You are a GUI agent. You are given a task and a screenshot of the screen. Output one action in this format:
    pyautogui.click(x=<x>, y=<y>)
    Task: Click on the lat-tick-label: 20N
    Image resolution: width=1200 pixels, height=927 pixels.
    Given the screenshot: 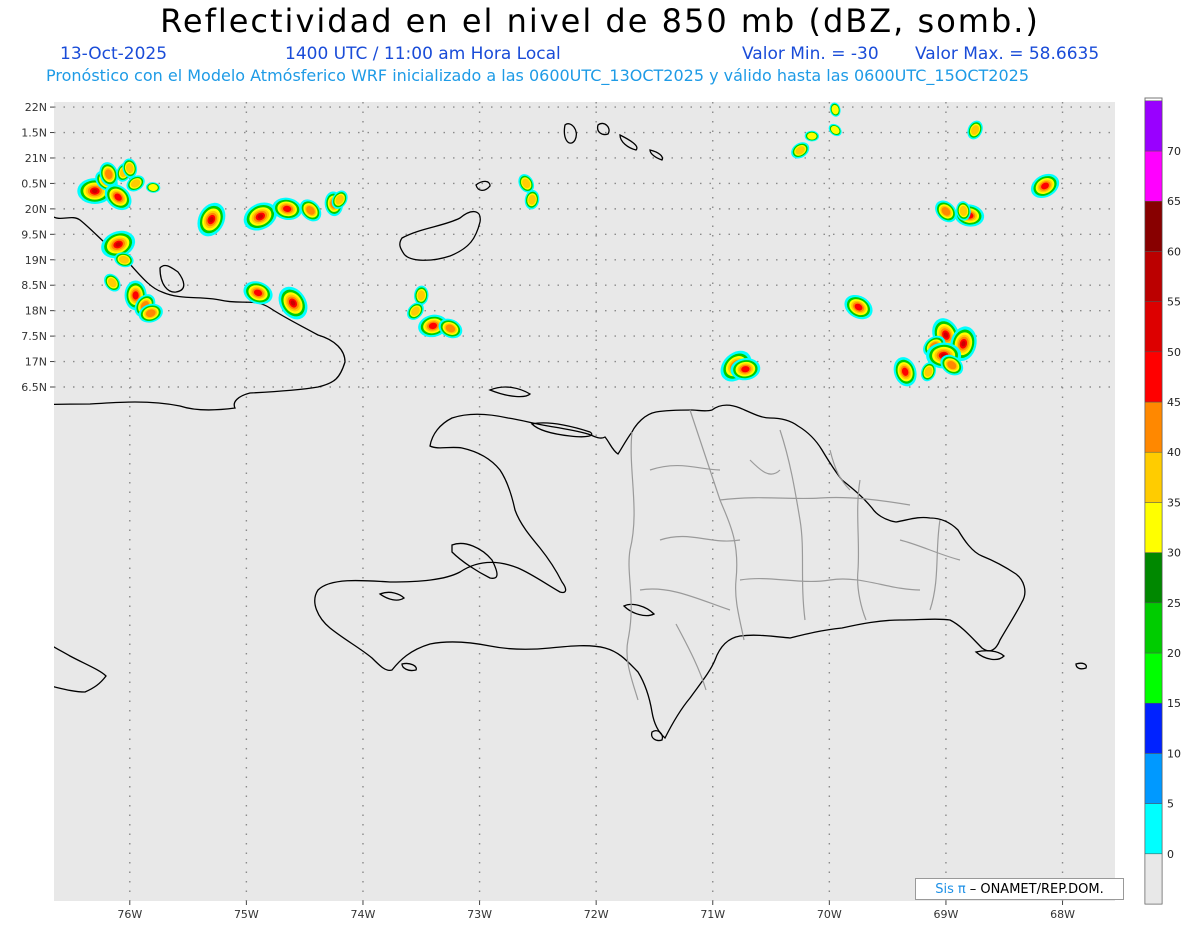 What is the action you would take?
    pyautogui.click(x=36, y=209)
    